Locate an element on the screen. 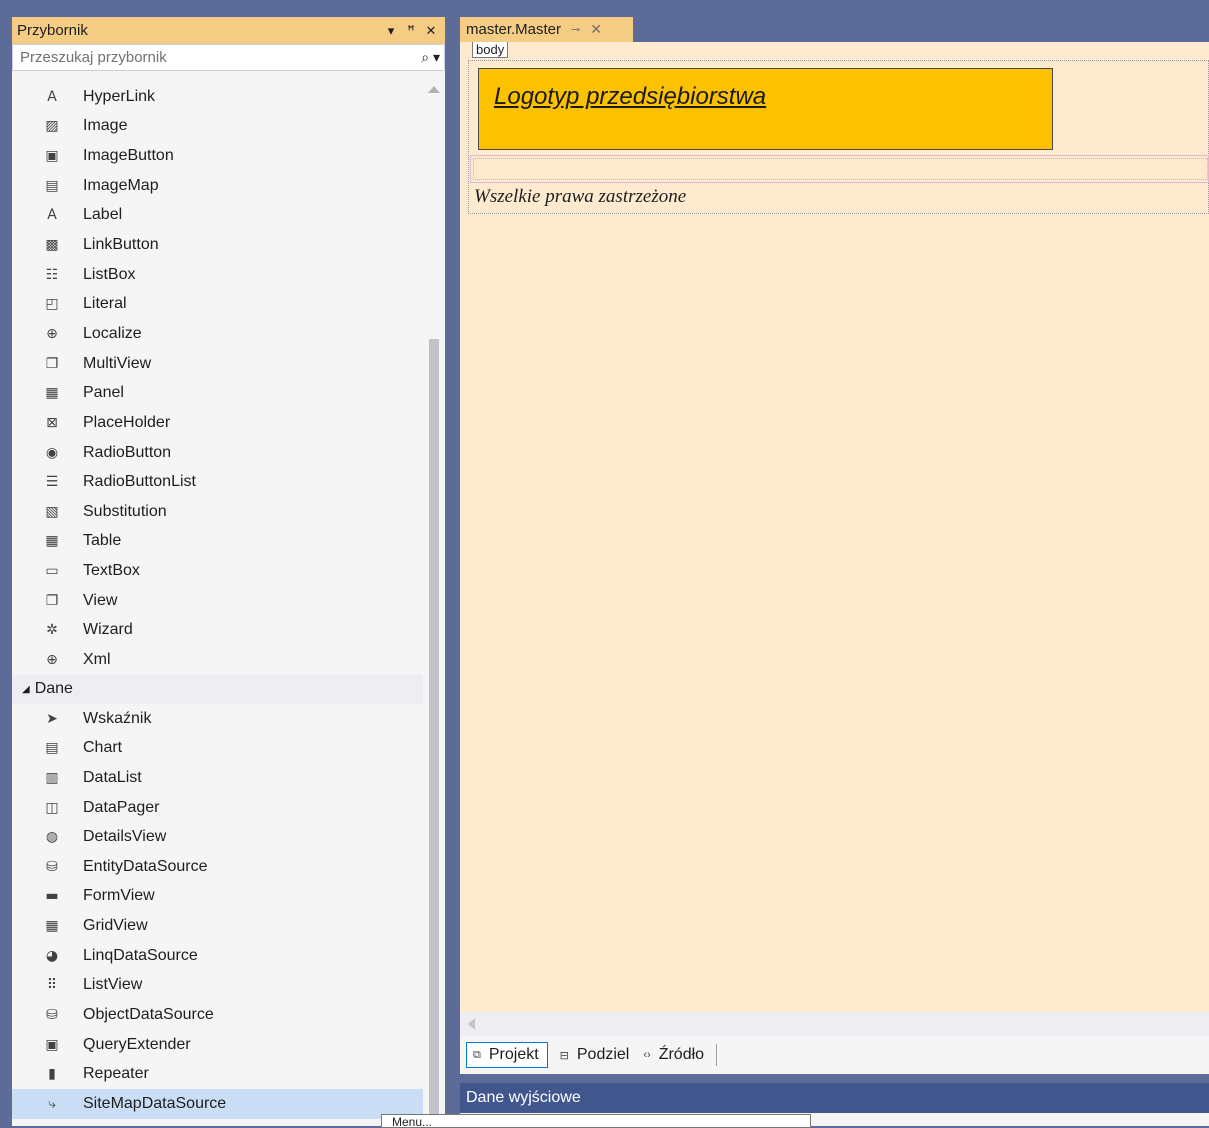 The height and width of the screenshot is (1128, 1209). linkbutton-icon: ▩ is located at coordinates (52, 245).